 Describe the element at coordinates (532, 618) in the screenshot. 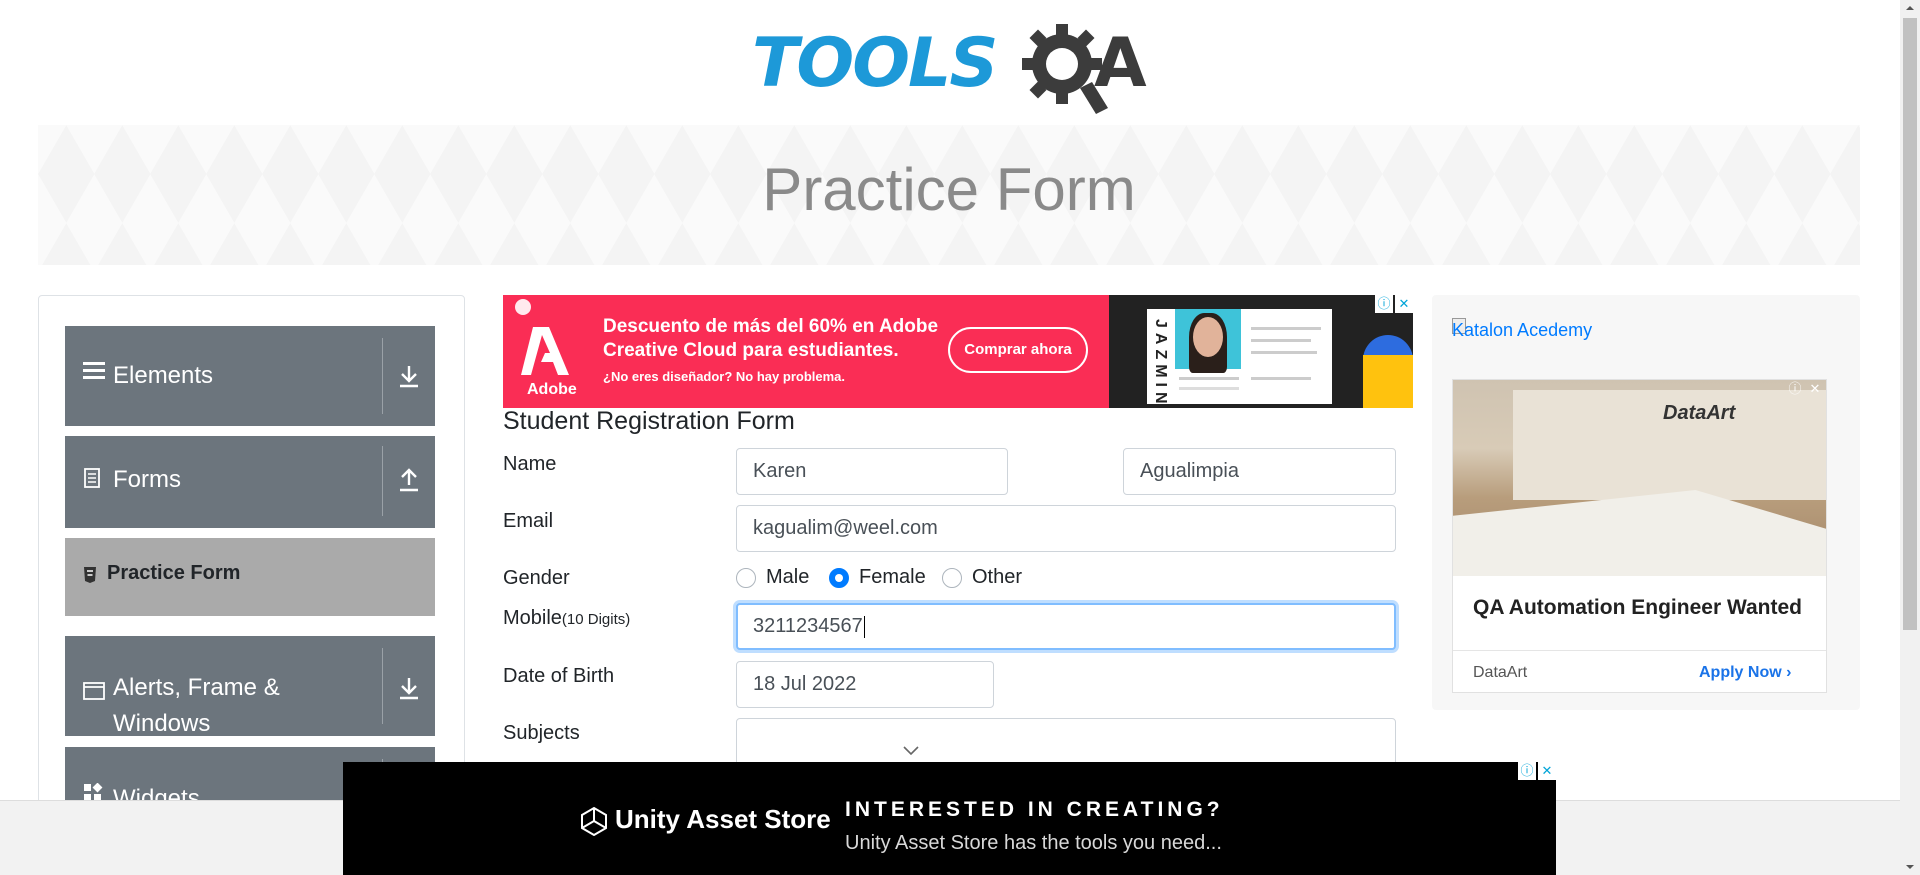

I see `mobile-label-text: Mobile` at that location.